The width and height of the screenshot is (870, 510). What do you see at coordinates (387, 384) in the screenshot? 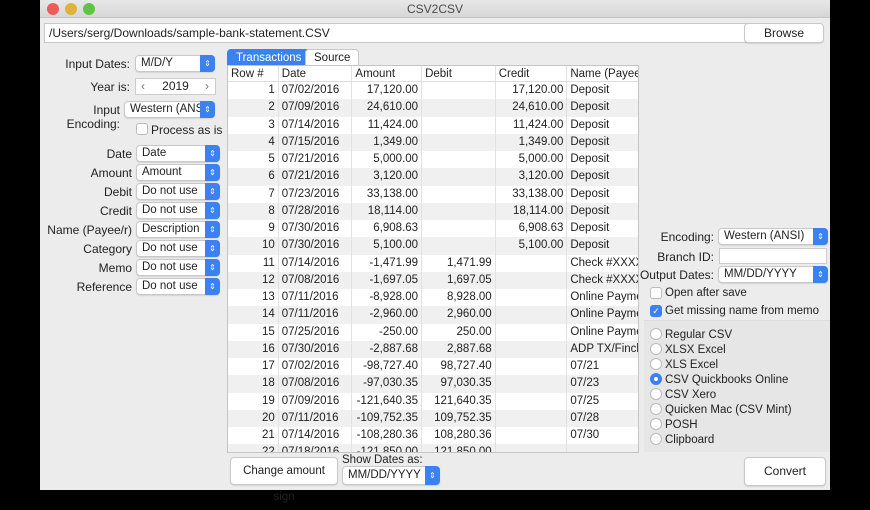
I see `cell-amount: -97,030.35` at bounding box center [387, 384].